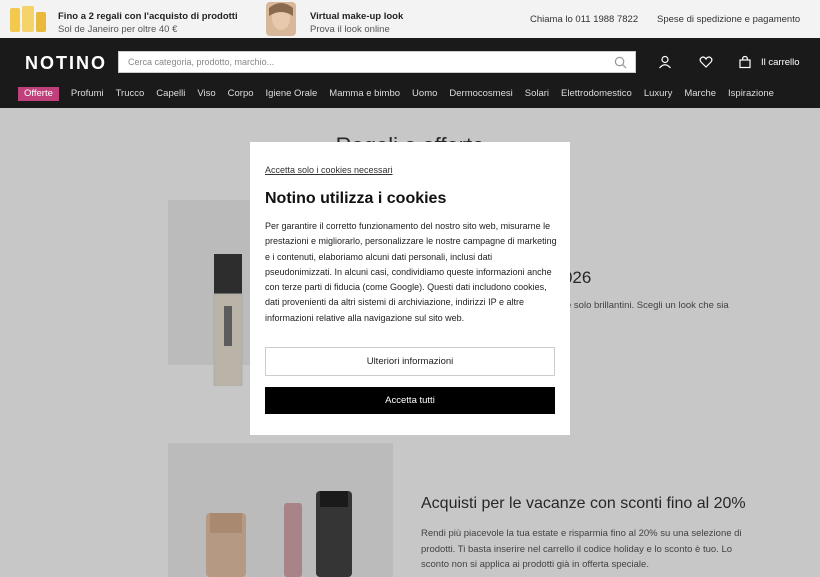  Describe the element at coordinates (665, 62) in the screenshot. I see `user-icon` at that location.